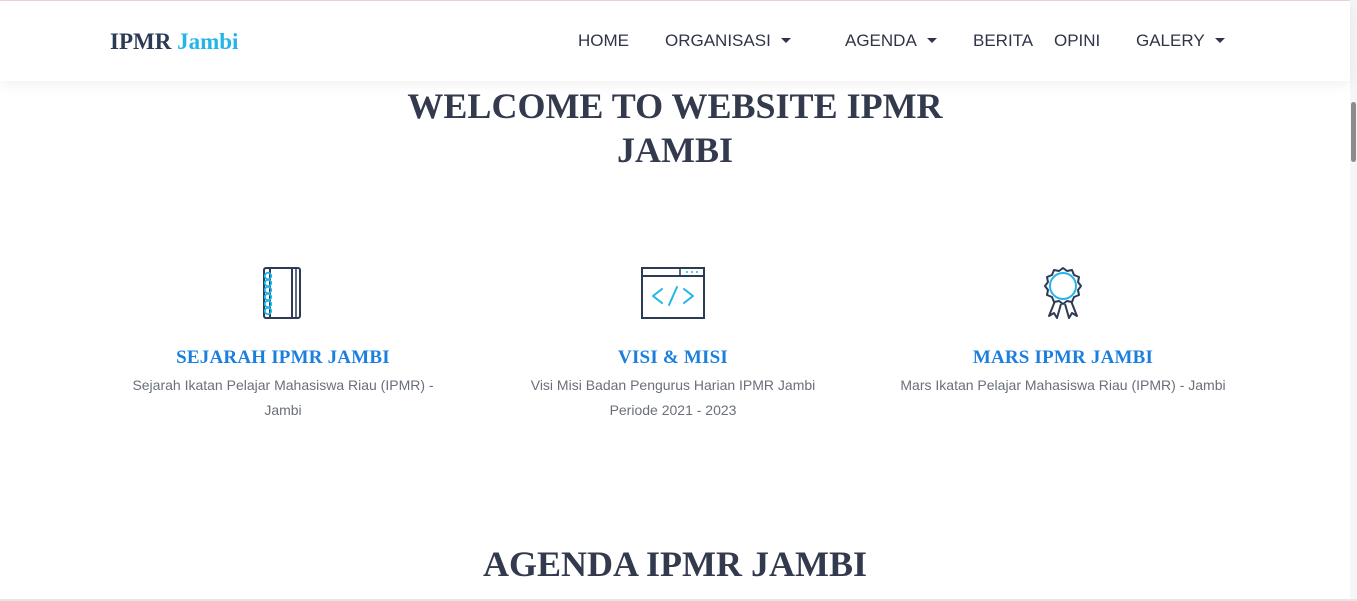  I want to click on feature-title: VISI & MISI, so click(673, 358).